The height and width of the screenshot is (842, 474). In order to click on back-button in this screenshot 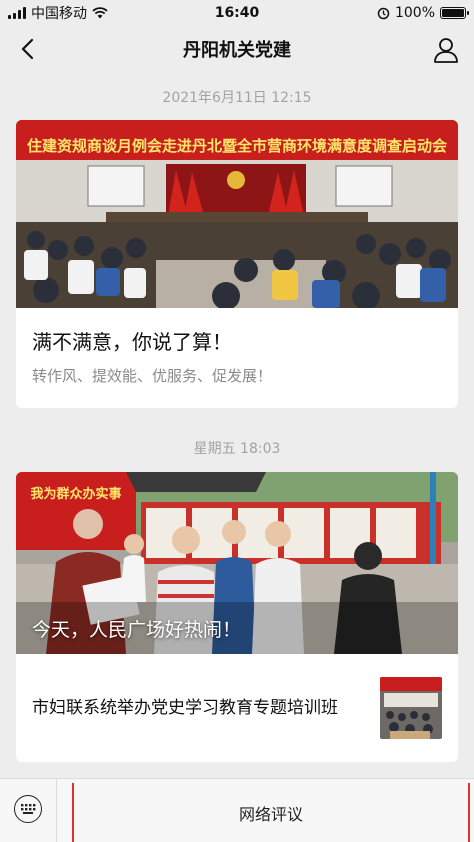, I will do `click(27, 49)`.